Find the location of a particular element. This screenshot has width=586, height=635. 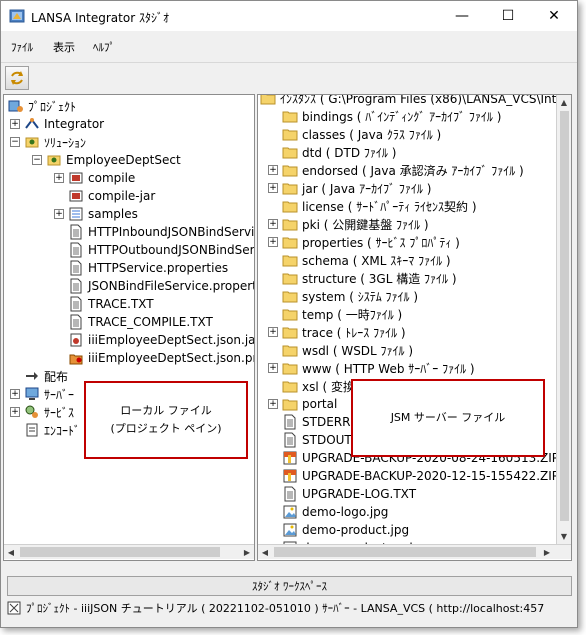

server-tree-item: + trace ( ﾄﾚｰｽ ﾌｧｲﾙ ) is located at coordinates (337, 332).